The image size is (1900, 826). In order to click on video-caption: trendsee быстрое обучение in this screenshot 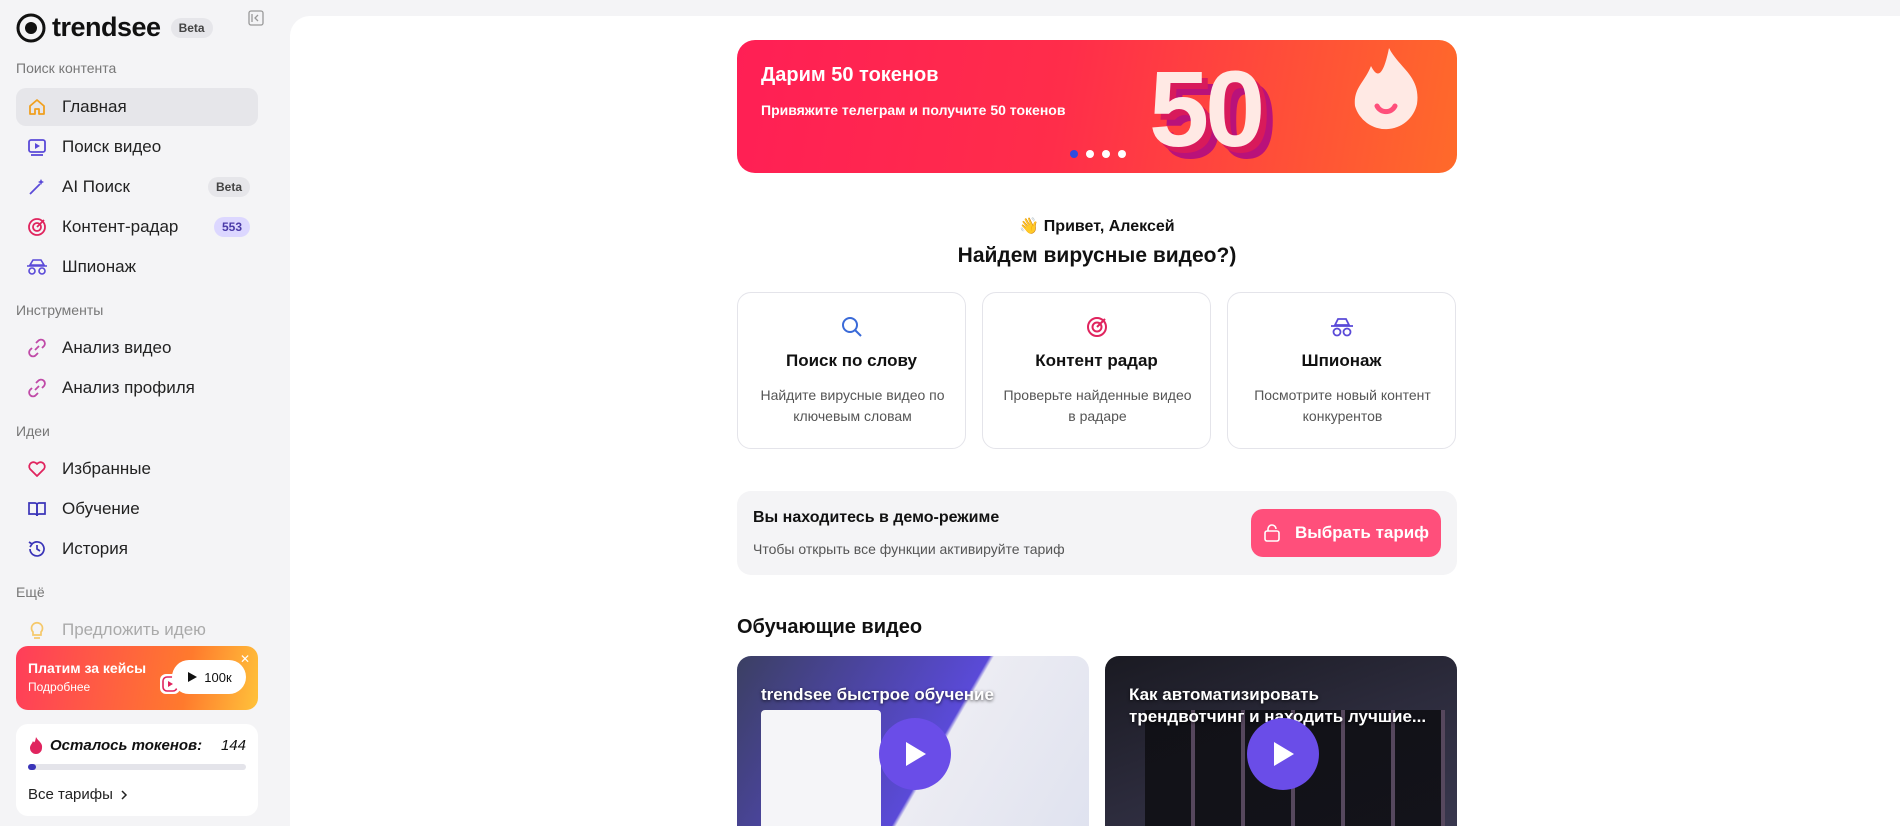, I will do `click(877, 694)`.